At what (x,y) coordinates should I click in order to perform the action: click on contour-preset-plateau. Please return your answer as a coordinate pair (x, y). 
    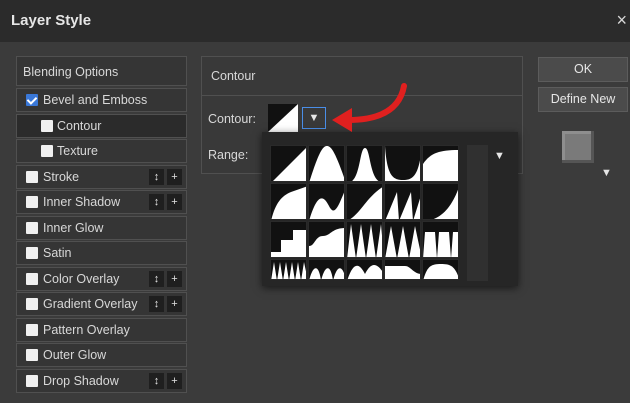
    Looking at the image, I should click on (440, 269).